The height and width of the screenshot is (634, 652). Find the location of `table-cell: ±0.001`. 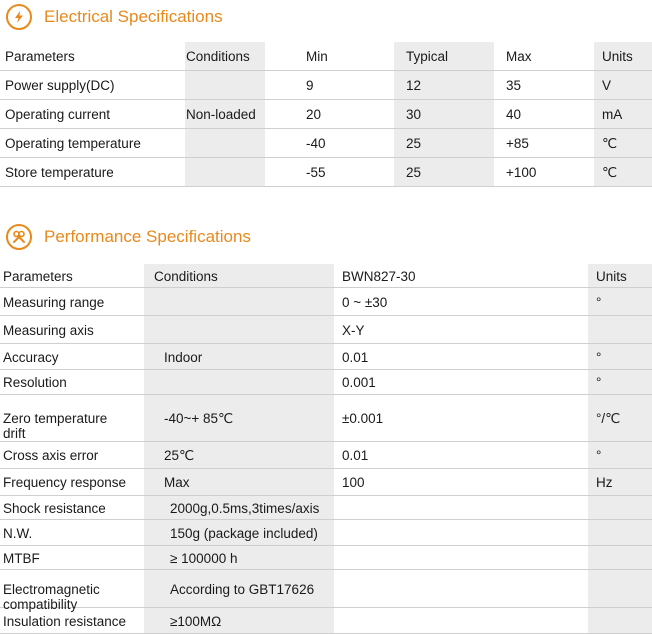

table-cell: ±0.001 is located at coordinates (363, 418).